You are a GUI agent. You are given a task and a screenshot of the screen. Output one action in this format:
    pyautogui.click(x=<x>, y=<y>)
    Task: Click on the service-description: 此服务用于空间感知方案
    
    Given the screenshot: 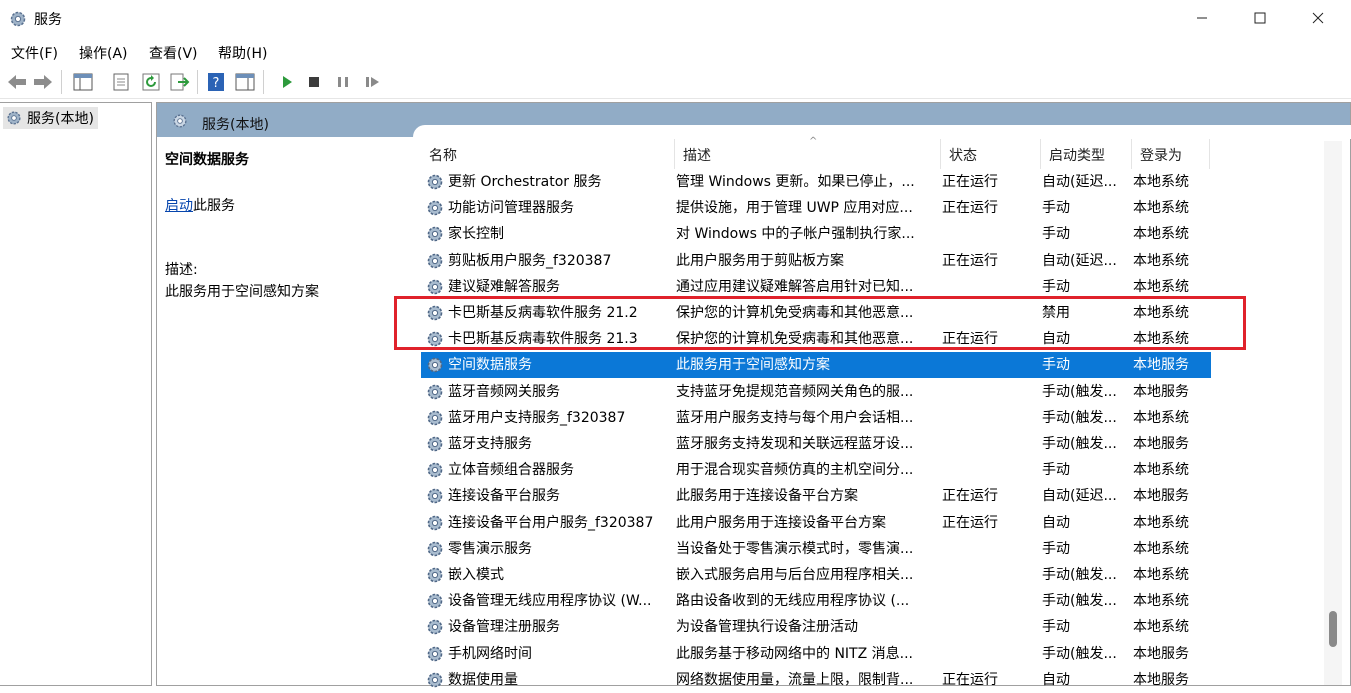 What is the action you would take?
    pyautogui.click(x=753, y=365)
    